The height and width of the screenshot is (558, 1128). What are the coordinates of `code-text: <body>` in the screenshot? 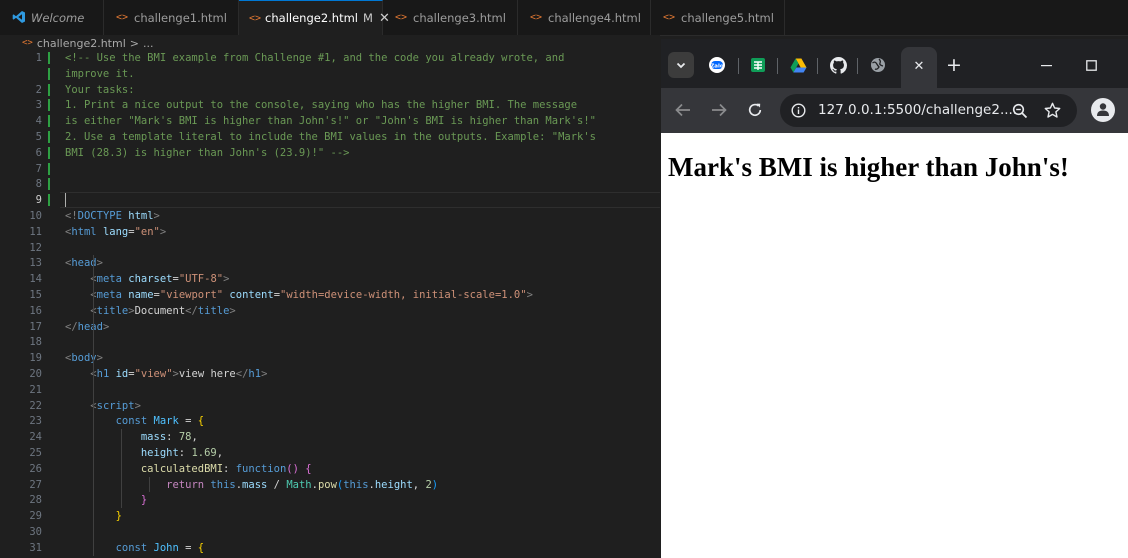 It's located at (84, 358).